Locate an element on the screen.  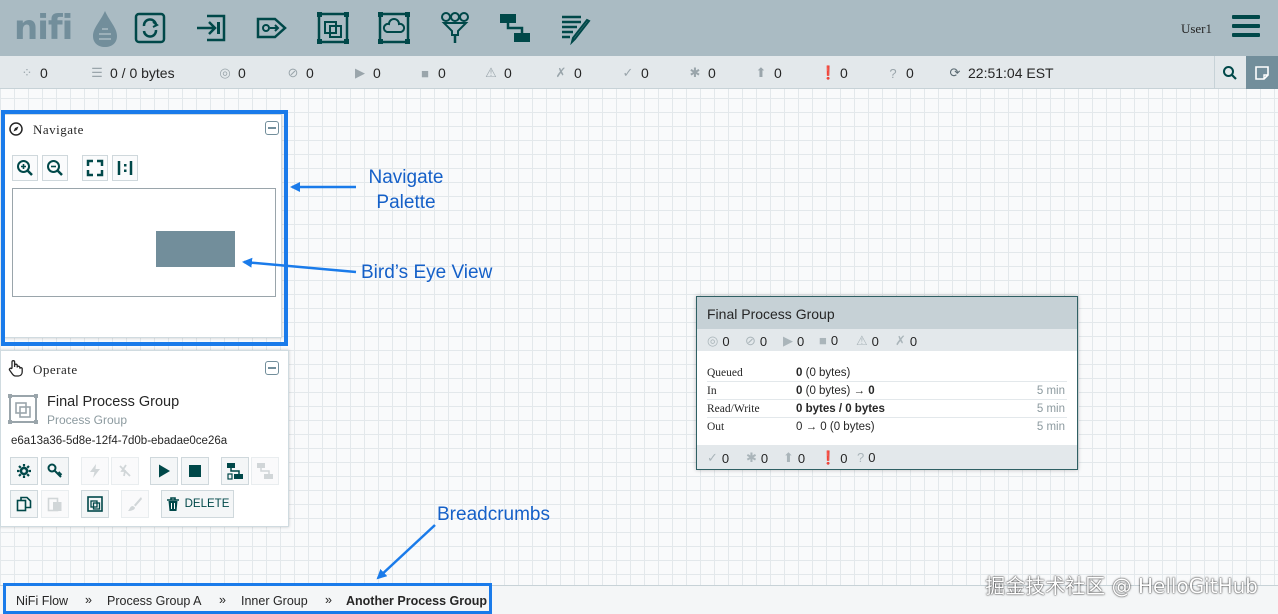
paste-button is located at coordinates (55, 504).